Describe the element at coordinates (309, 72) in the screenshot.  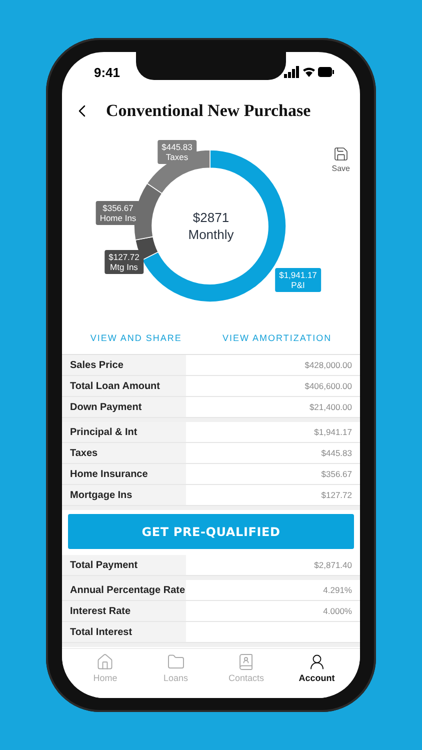
I see `status-icons` at that location.